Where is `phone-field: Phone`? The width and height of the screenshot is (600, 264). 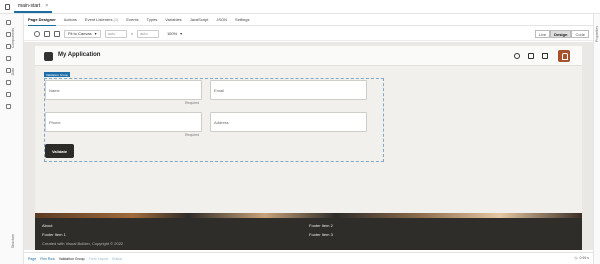
phone-field: Phone is located at coordinates (123, 122).